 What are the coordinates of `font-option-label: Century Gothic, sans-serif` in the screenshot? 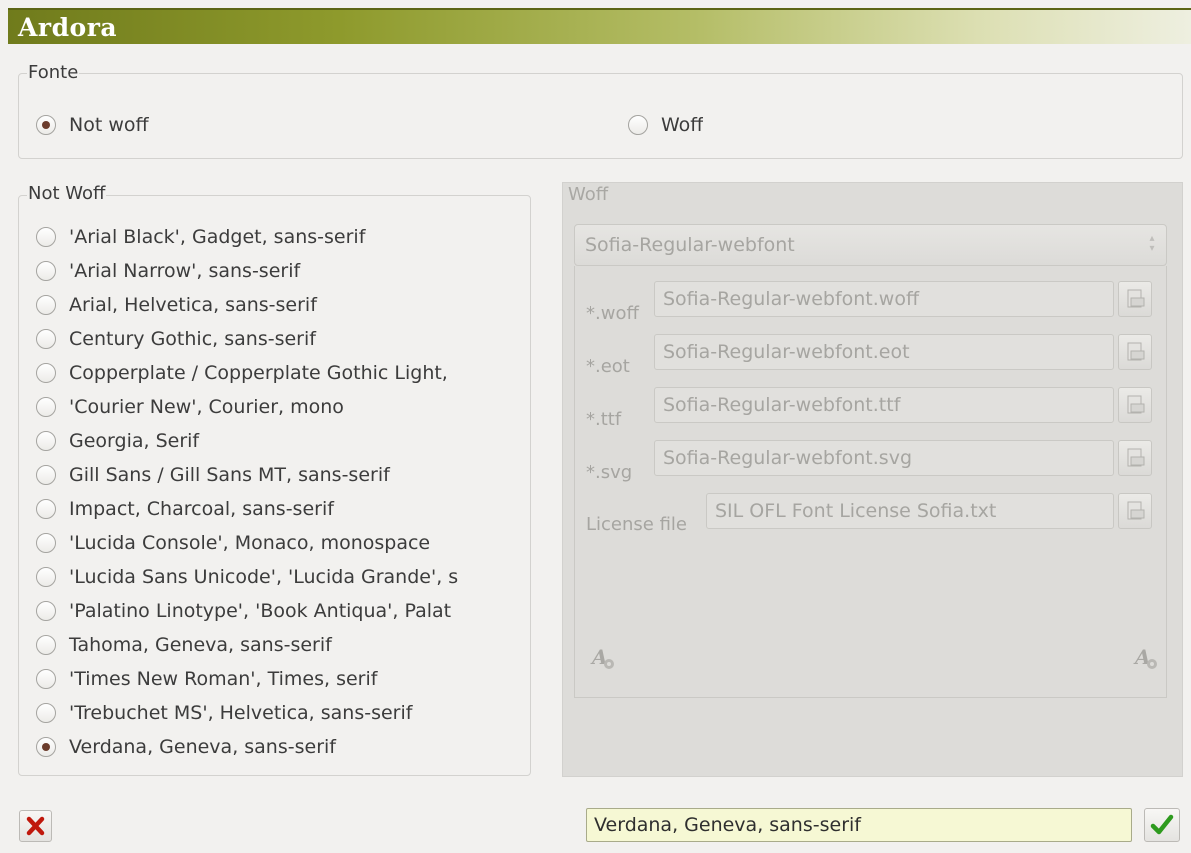 It's located at (192, 339).